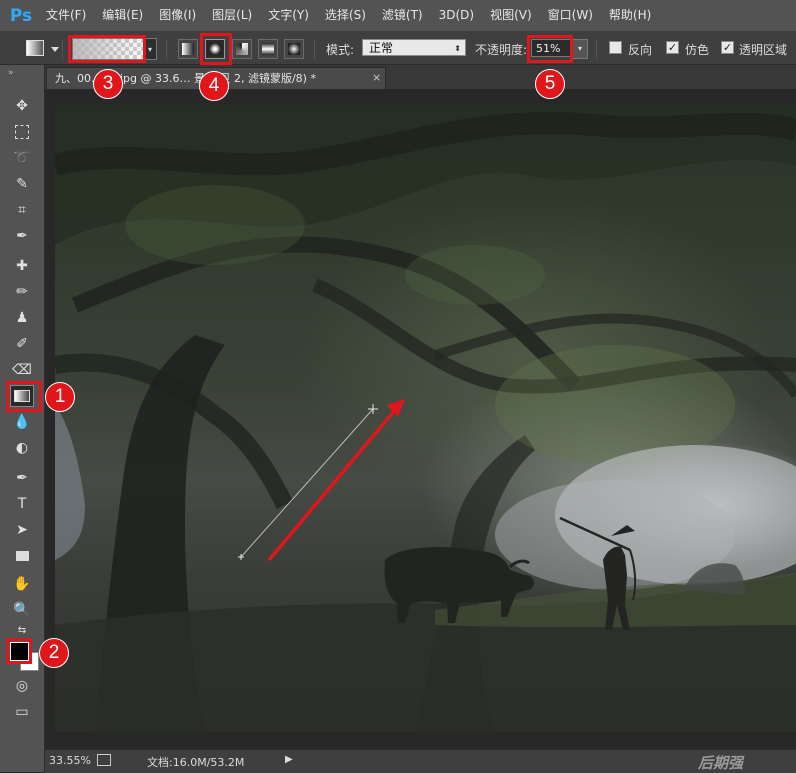 Image resolution: width=796 pixels, height=773 pixels. What do you see at coordinates (22, 184) in the screenshot?
I see `quick-select-tool-icon: ✎` at bounding box center [22, 184].